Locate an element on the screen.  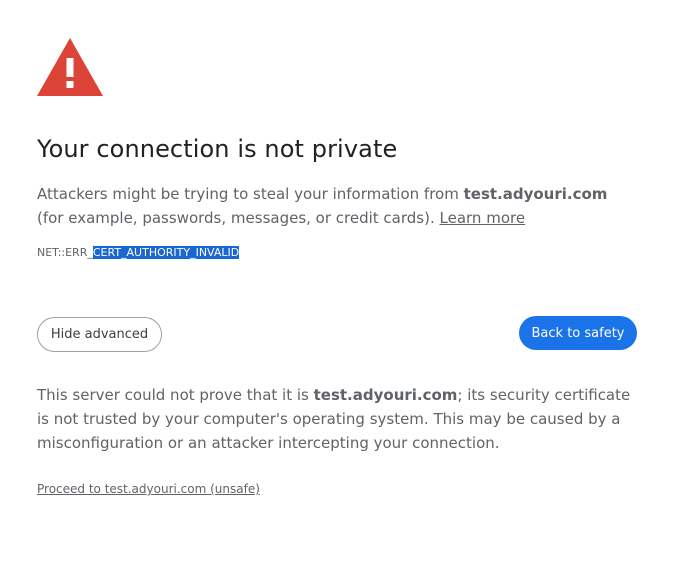
hide-advanced-button: Hide advanced is located at coordinates (99, 334).